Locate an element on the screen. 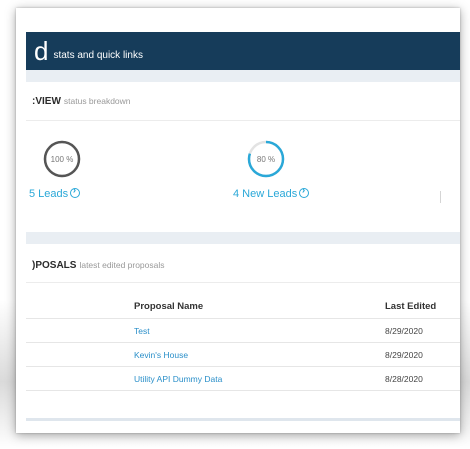  column-header-last-edited: Last Edited is located at coordinates (411, 306).